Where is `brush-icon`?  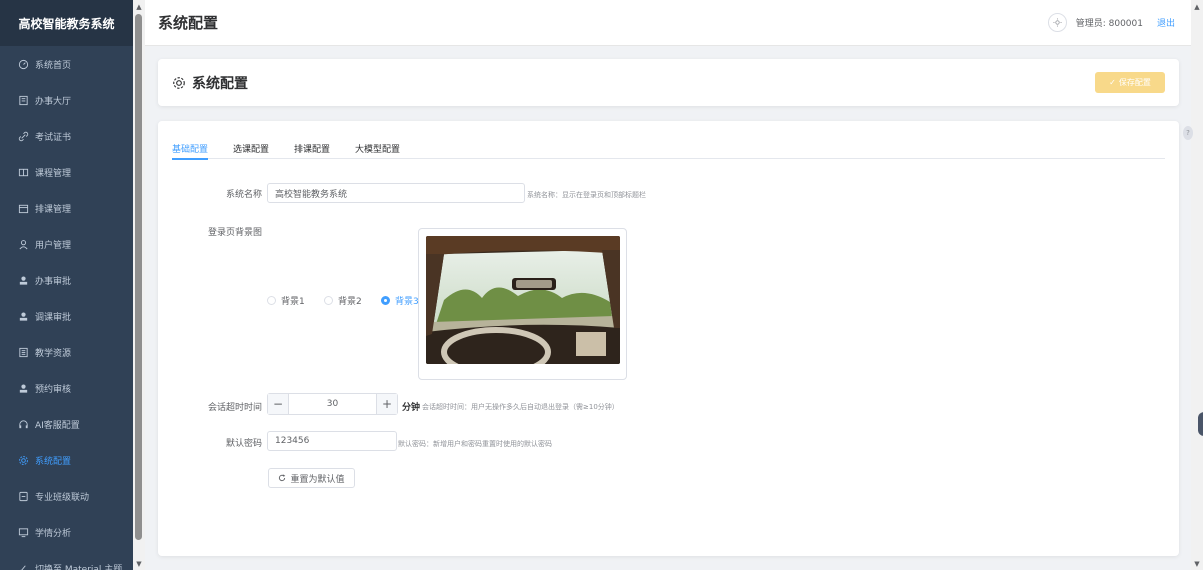
brush-icon is located at coordinates (23, 566).